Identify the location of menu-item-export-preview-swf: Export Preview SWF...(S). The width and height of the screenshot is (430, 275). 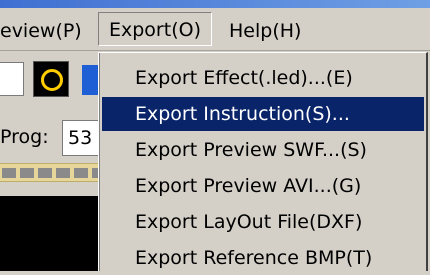
(263, 150).